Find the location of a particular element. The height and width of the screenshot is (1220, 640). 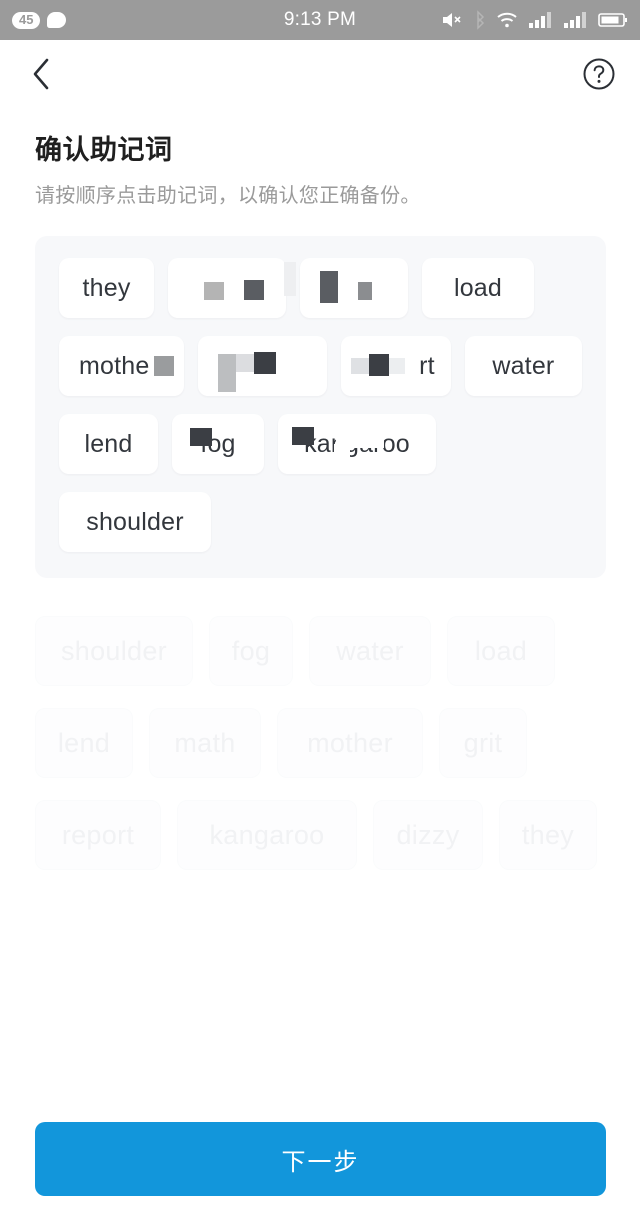

word-bank-chip: dizzy is located at coordinates (428, 835).